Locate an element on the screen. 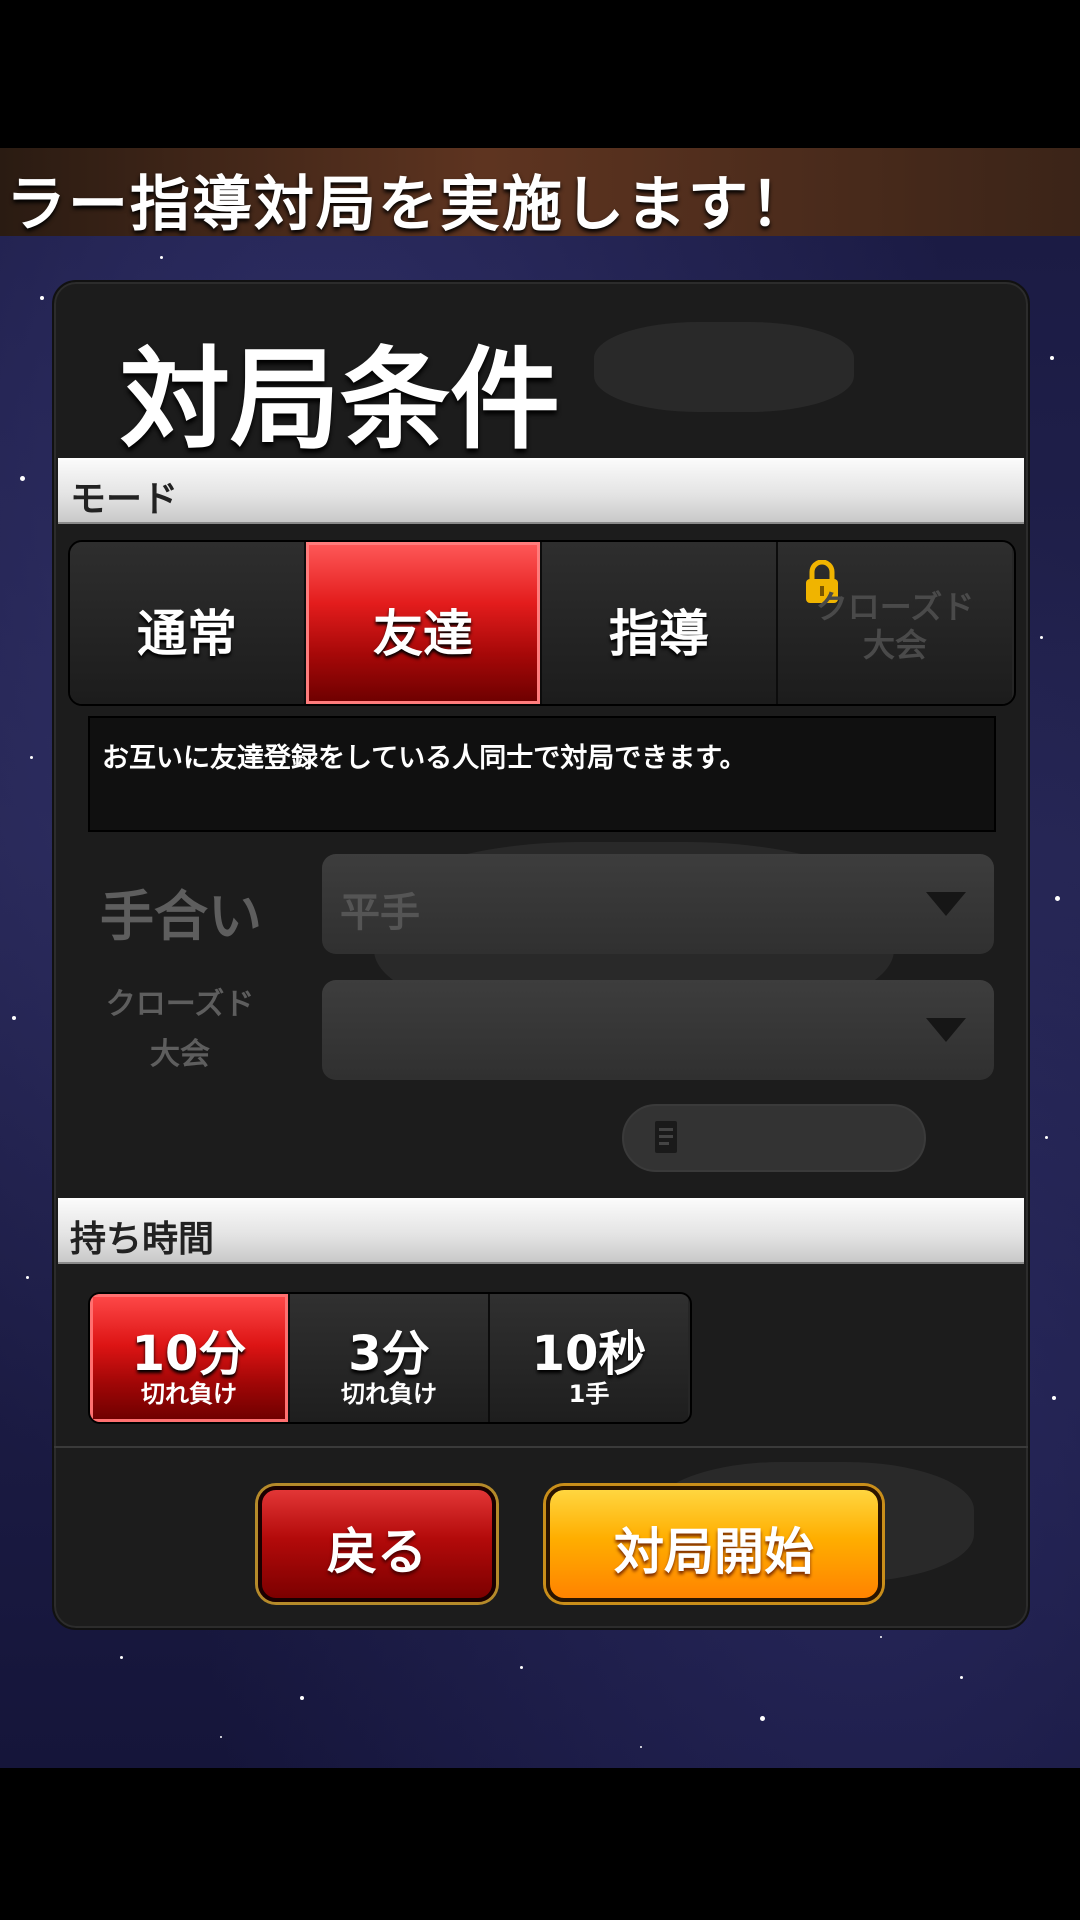  start-match-button: 対局開始 is located at coordinates (714, 1544).